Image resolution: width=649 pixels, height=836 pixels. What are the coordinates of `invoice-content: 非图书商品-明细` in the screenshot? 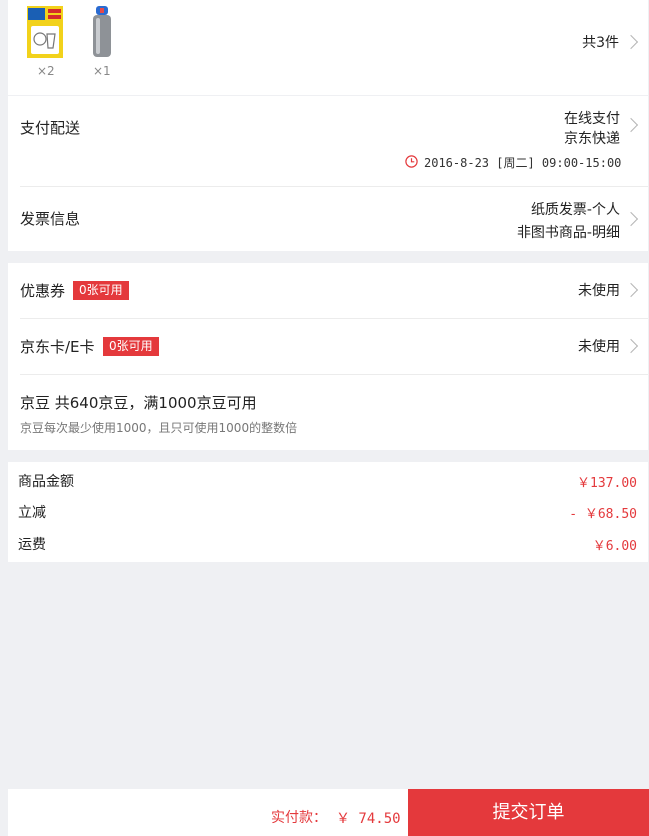 It's located at (568, 233).